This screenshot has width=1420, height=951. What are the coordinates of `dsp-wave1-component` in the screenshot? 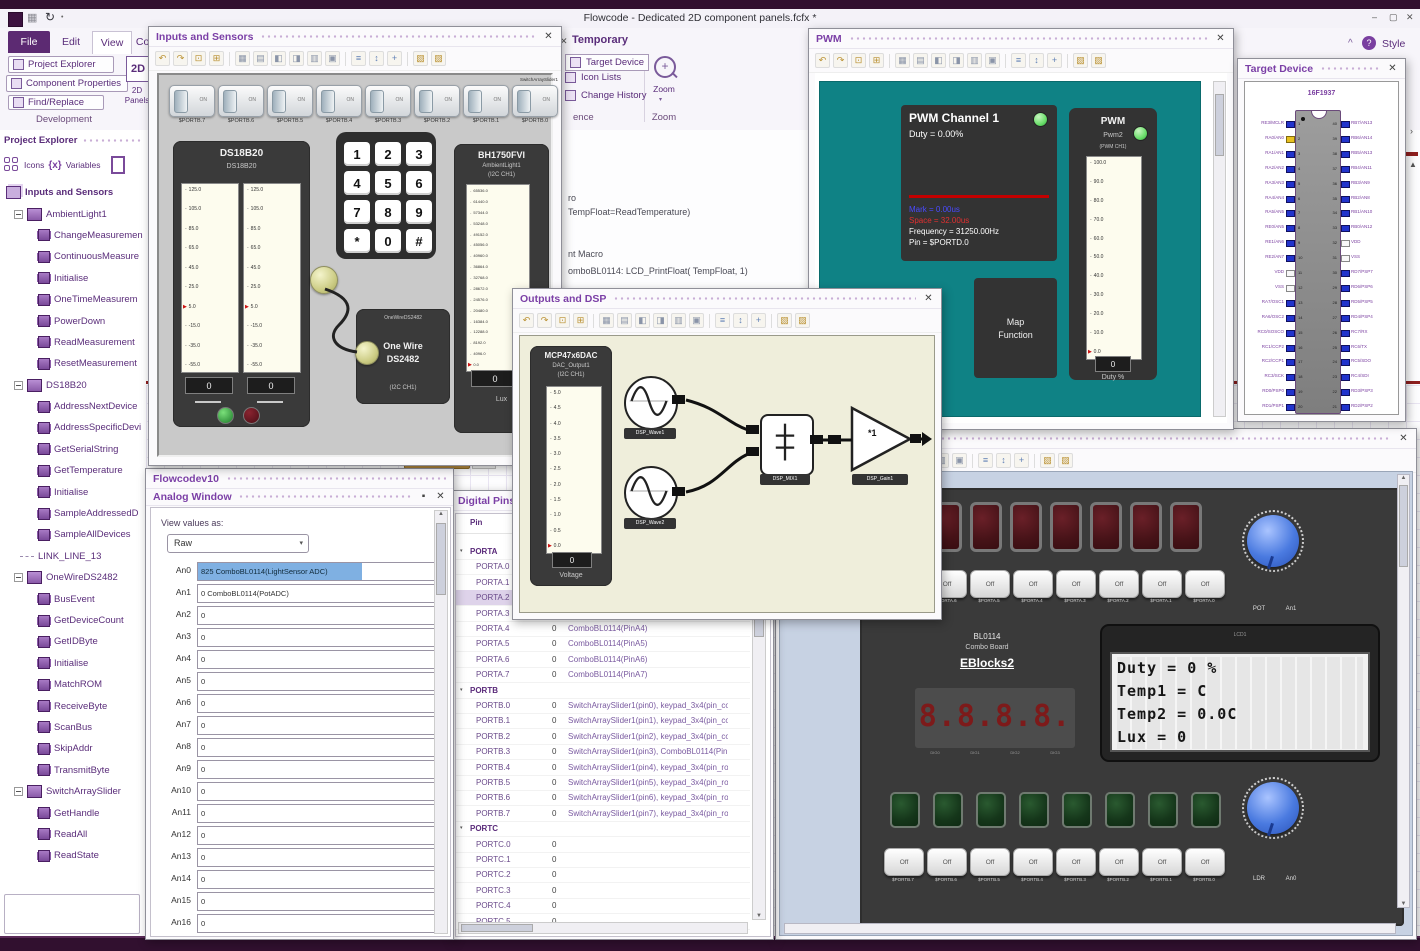 It's located at (651, 403).